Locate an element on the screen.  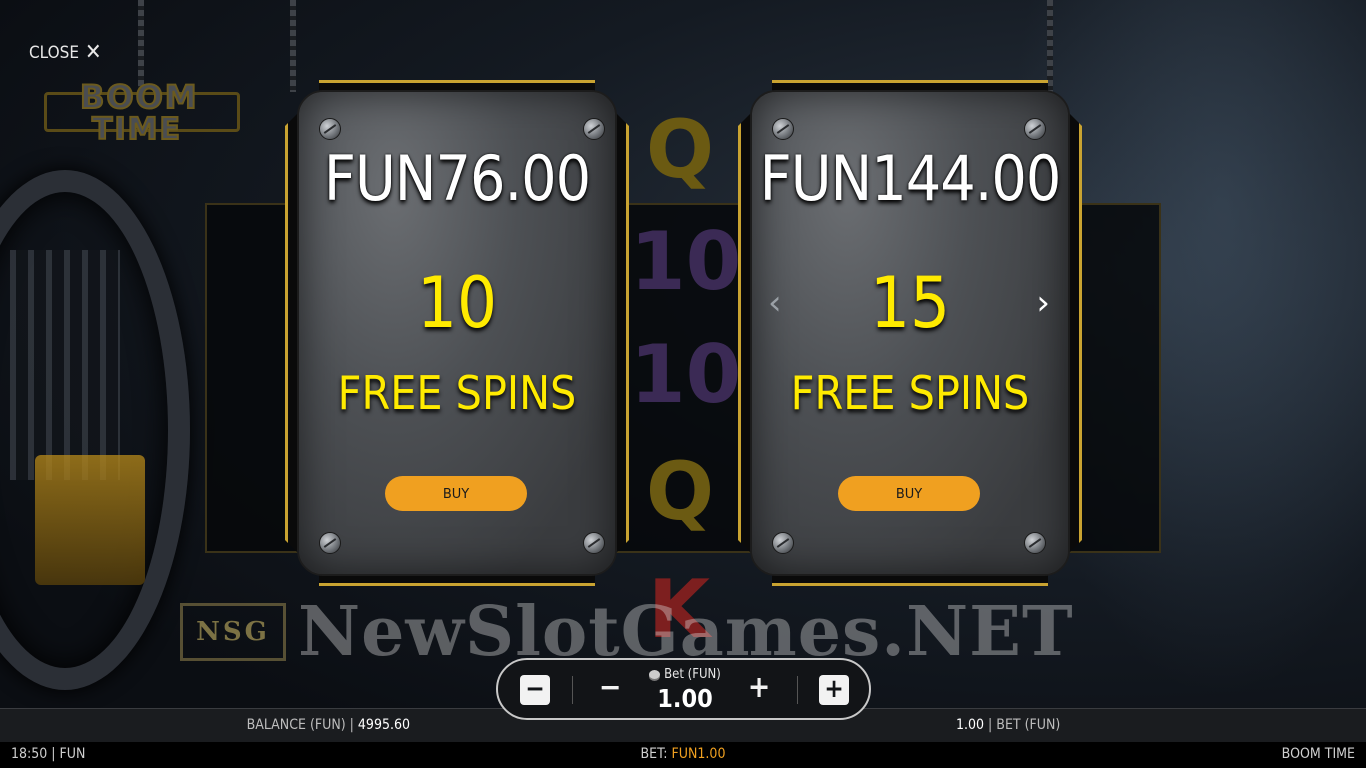
status-bar: 18:50 | FUN BET: FUN1.00 BOOM TIME is located at coordinates (683, 755).